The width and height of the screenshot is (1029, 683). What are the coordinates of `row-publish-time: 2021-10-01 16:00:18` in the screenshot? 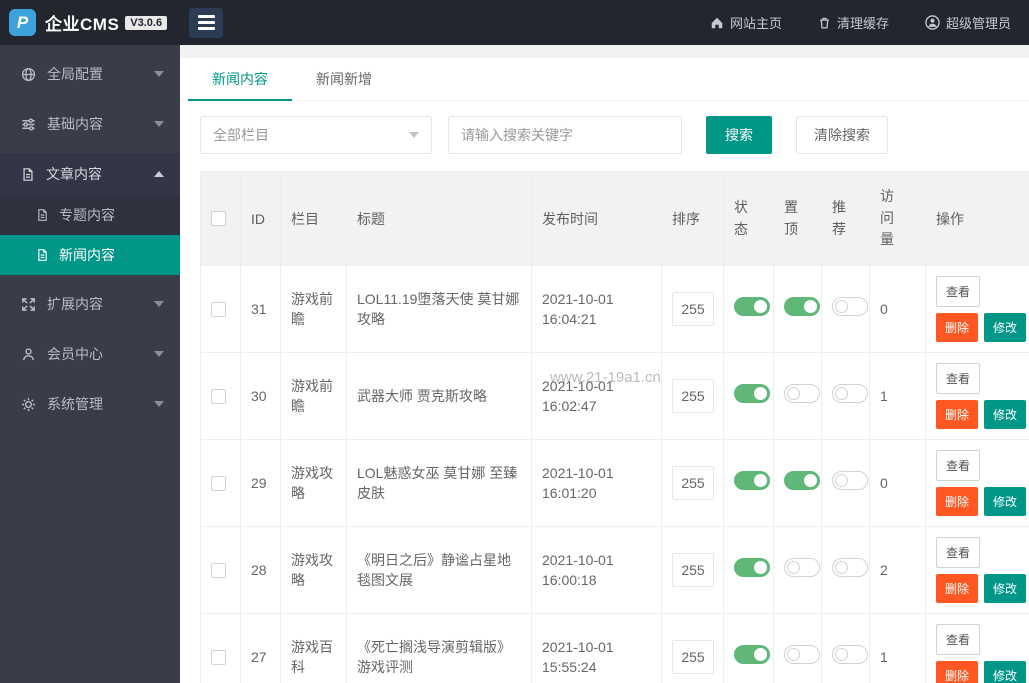 It's located at (596, 570).